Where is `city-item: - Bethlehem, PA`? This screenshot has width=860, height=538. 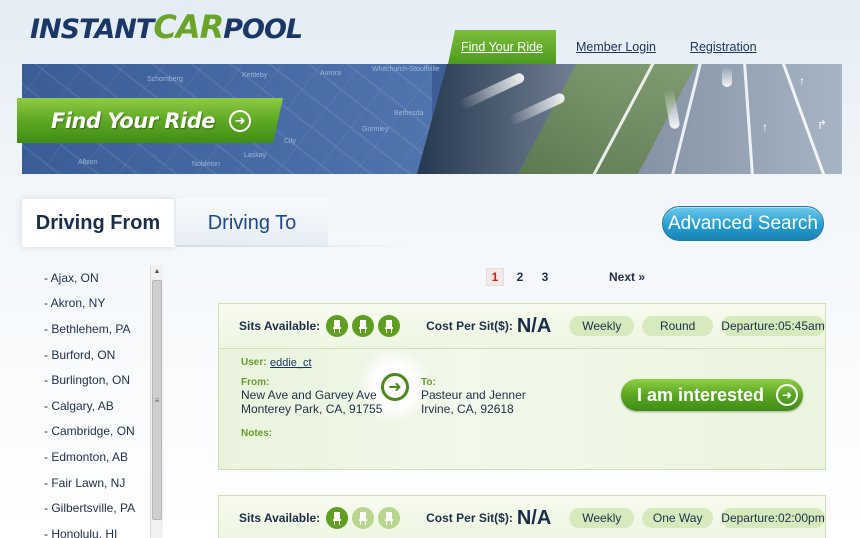 city-item: - Bethlehem, PA is located at coordinates (99, 329).